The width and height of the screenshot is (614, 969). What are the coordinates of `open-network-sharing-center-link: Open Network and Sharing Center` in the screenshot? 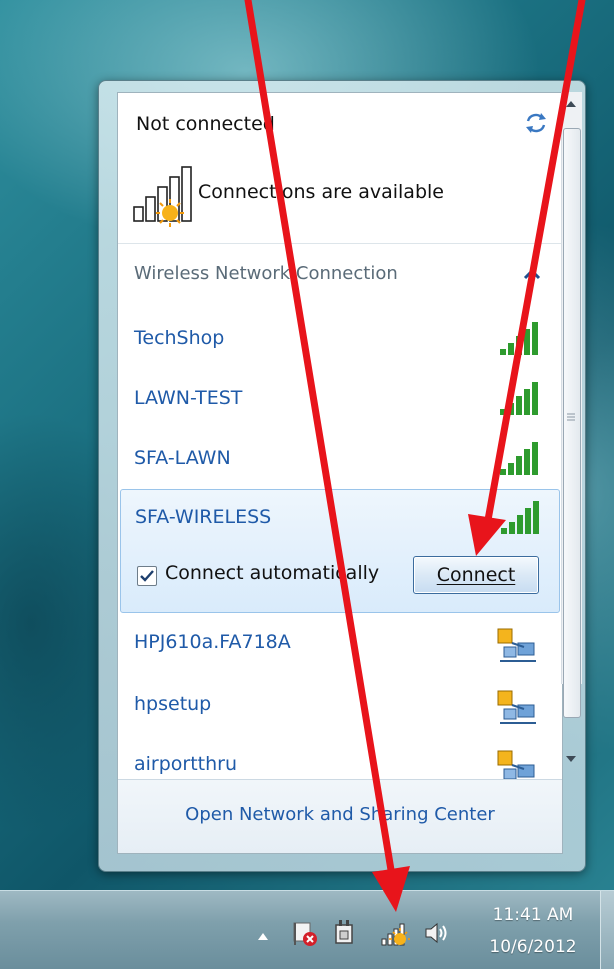 It's located at (340, 814).